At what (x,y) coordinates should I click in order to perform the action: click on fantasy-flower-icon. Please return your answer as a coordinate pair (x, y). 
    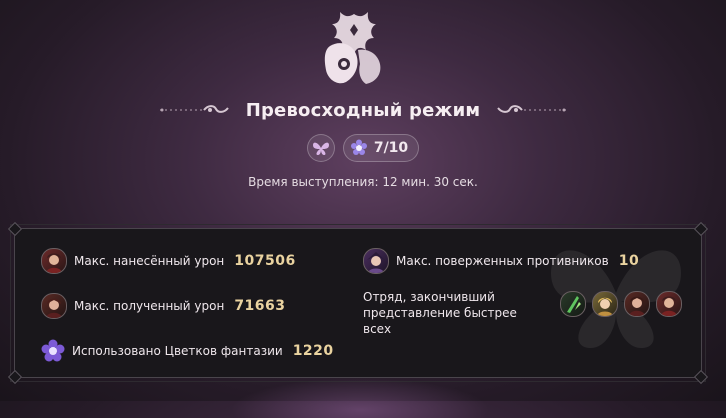
    Looking at the image, I should click on (53, 351).